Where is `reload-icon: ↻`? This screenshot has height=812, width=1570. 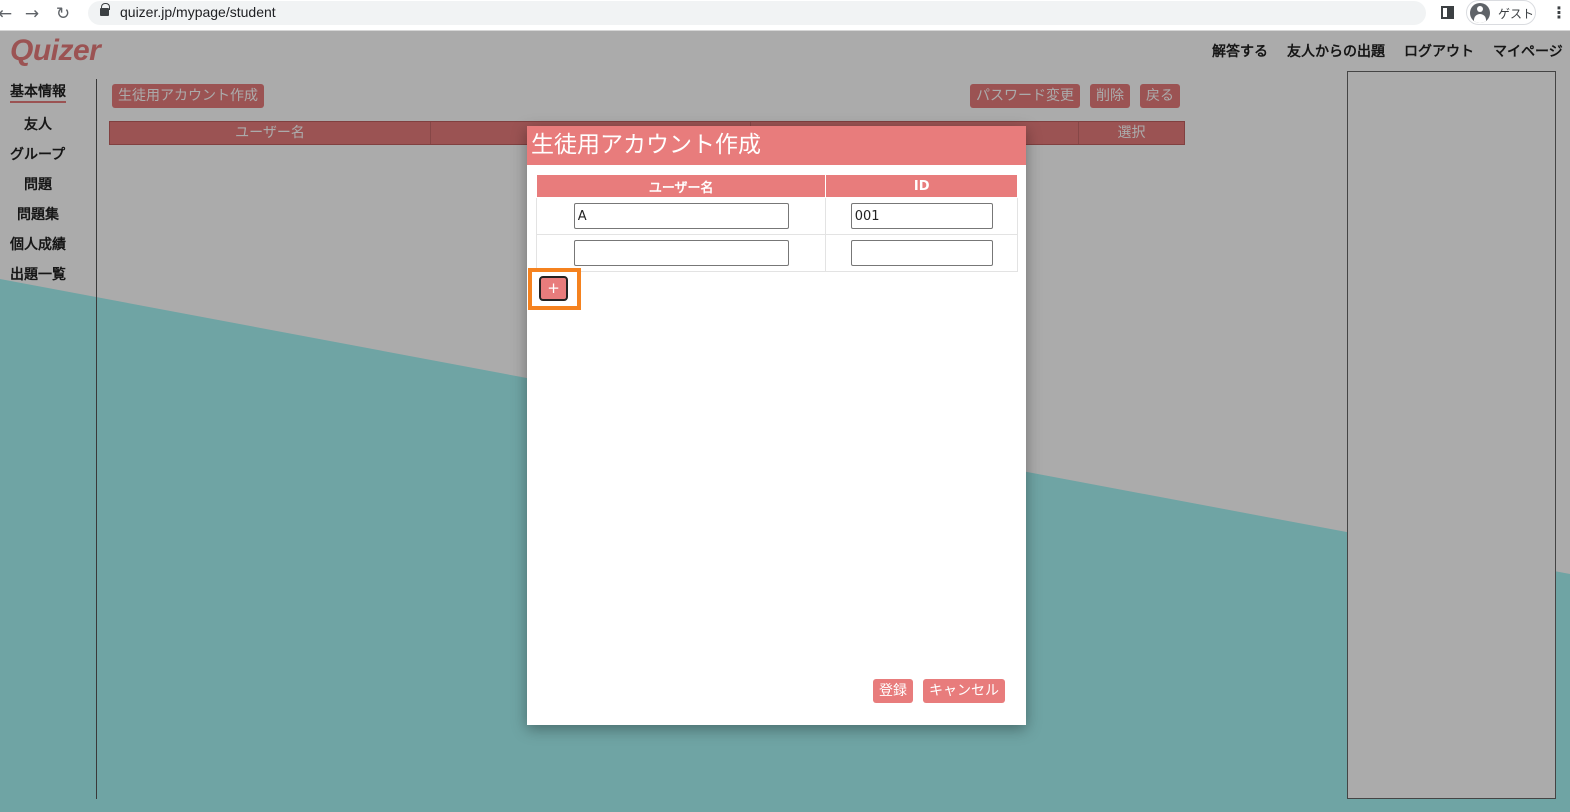 reload-icon: ↻ is located at coordinates (63, 14).